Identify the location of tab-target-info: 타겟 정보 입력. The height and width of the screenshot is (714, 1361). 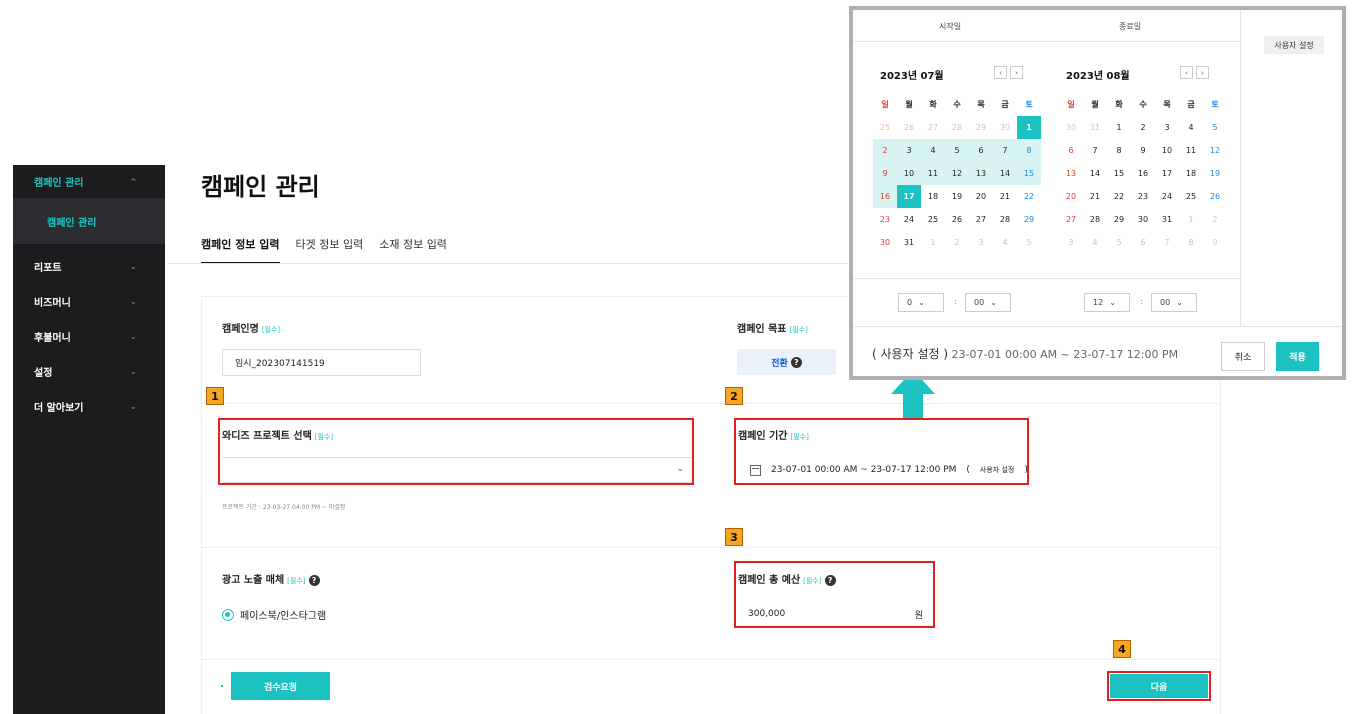
(330, 250).